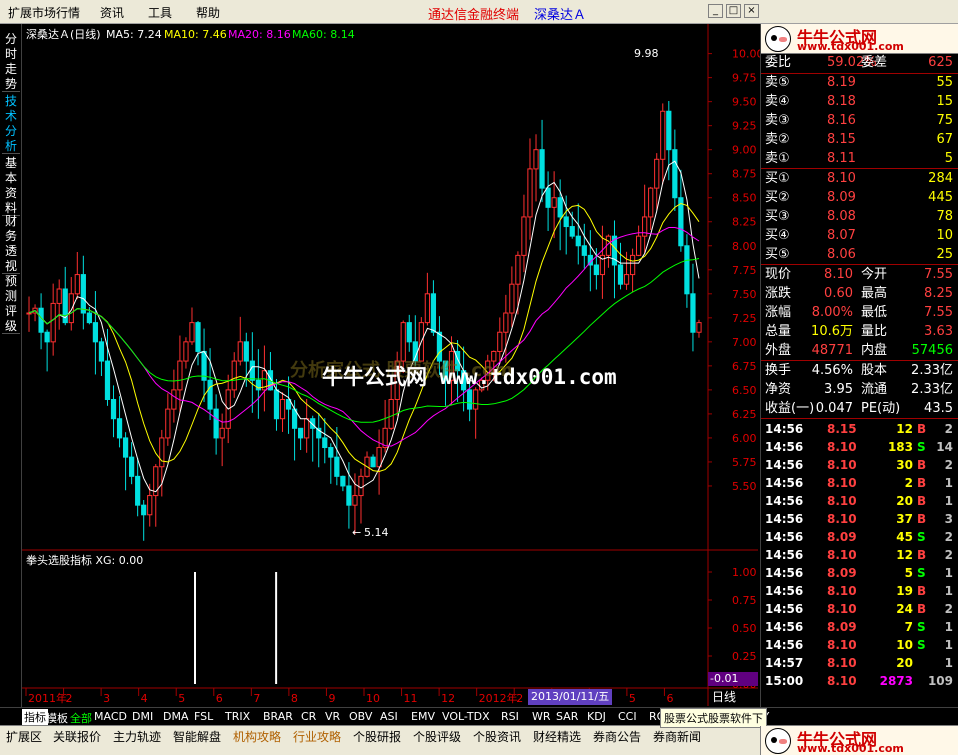  I want to click on logo-url: www.tdx001.com, so click(850, 46).